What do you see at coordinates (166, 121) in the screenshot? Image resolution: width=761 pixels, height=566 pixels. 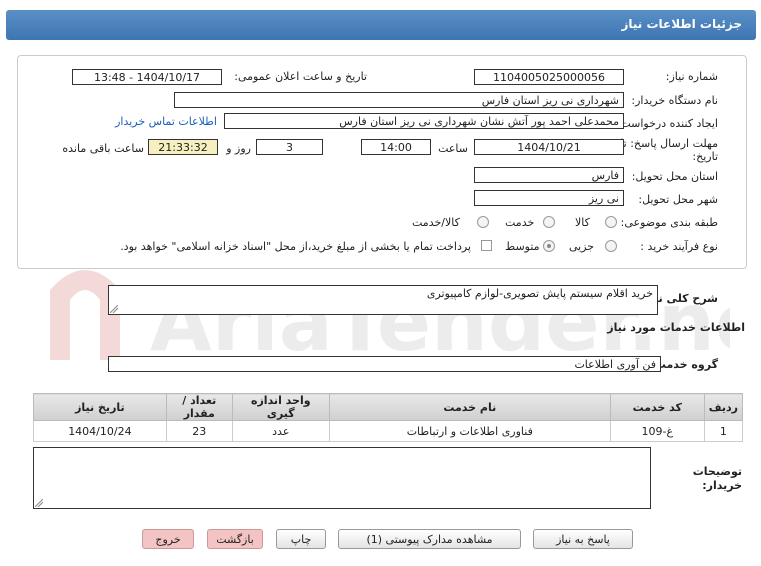 I see `buyer-contact-link: اطلاعات تماس خریدار` at bounding box center [166, 121].